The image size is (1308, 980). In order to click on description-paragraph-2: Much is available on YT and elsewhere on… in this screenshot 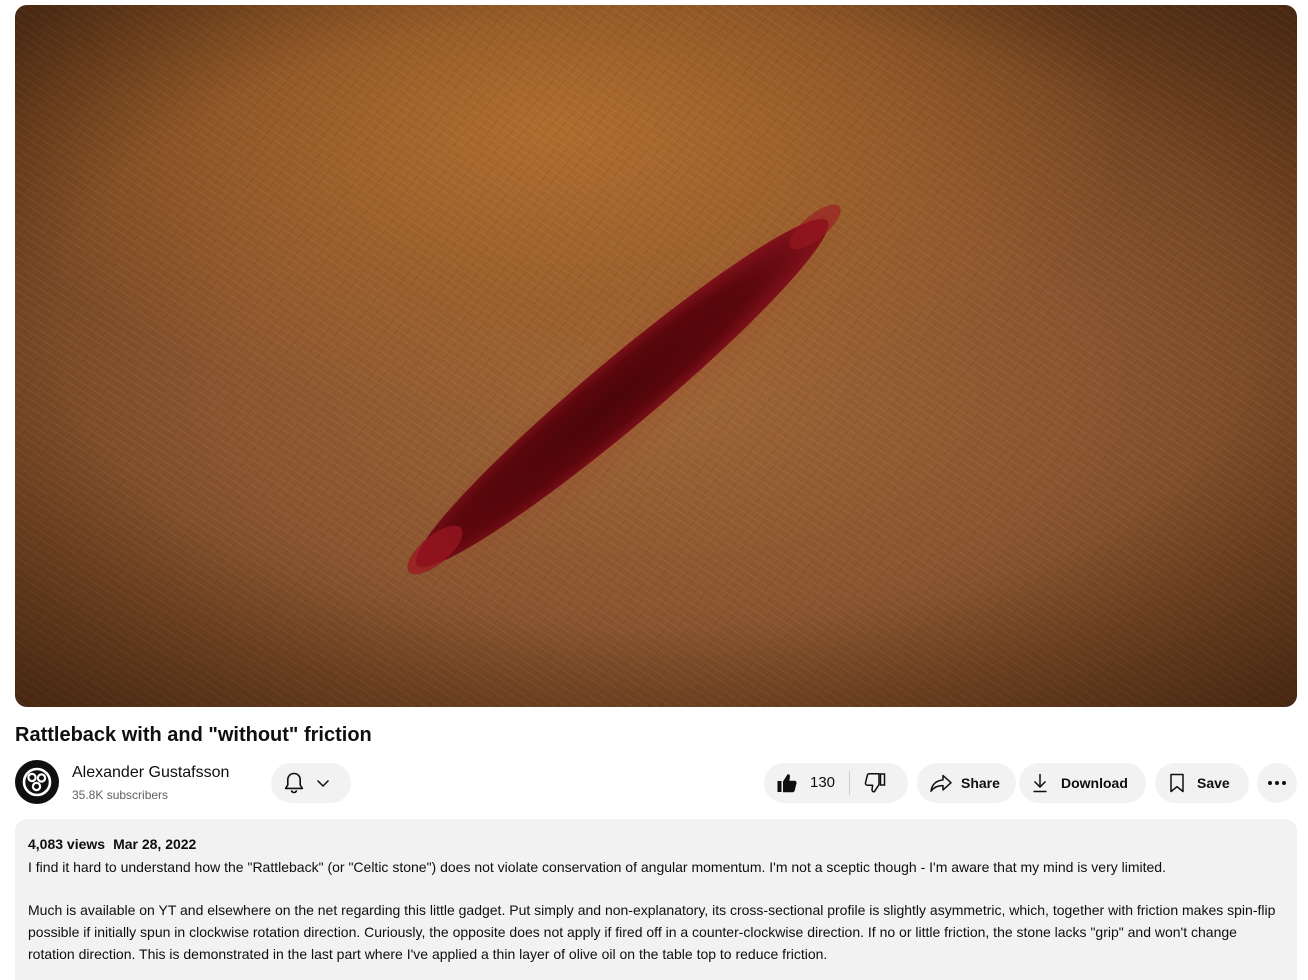, I will do `click(652, 932)`.